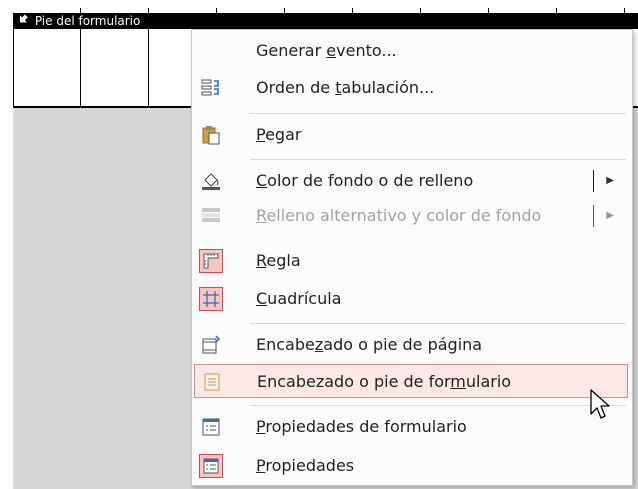 This screenshot has height=489, width=638. What do you see at coordinates (23, 21) in the screenshot?
I see `section-arrow-icon` at bounding box center [23, 21].